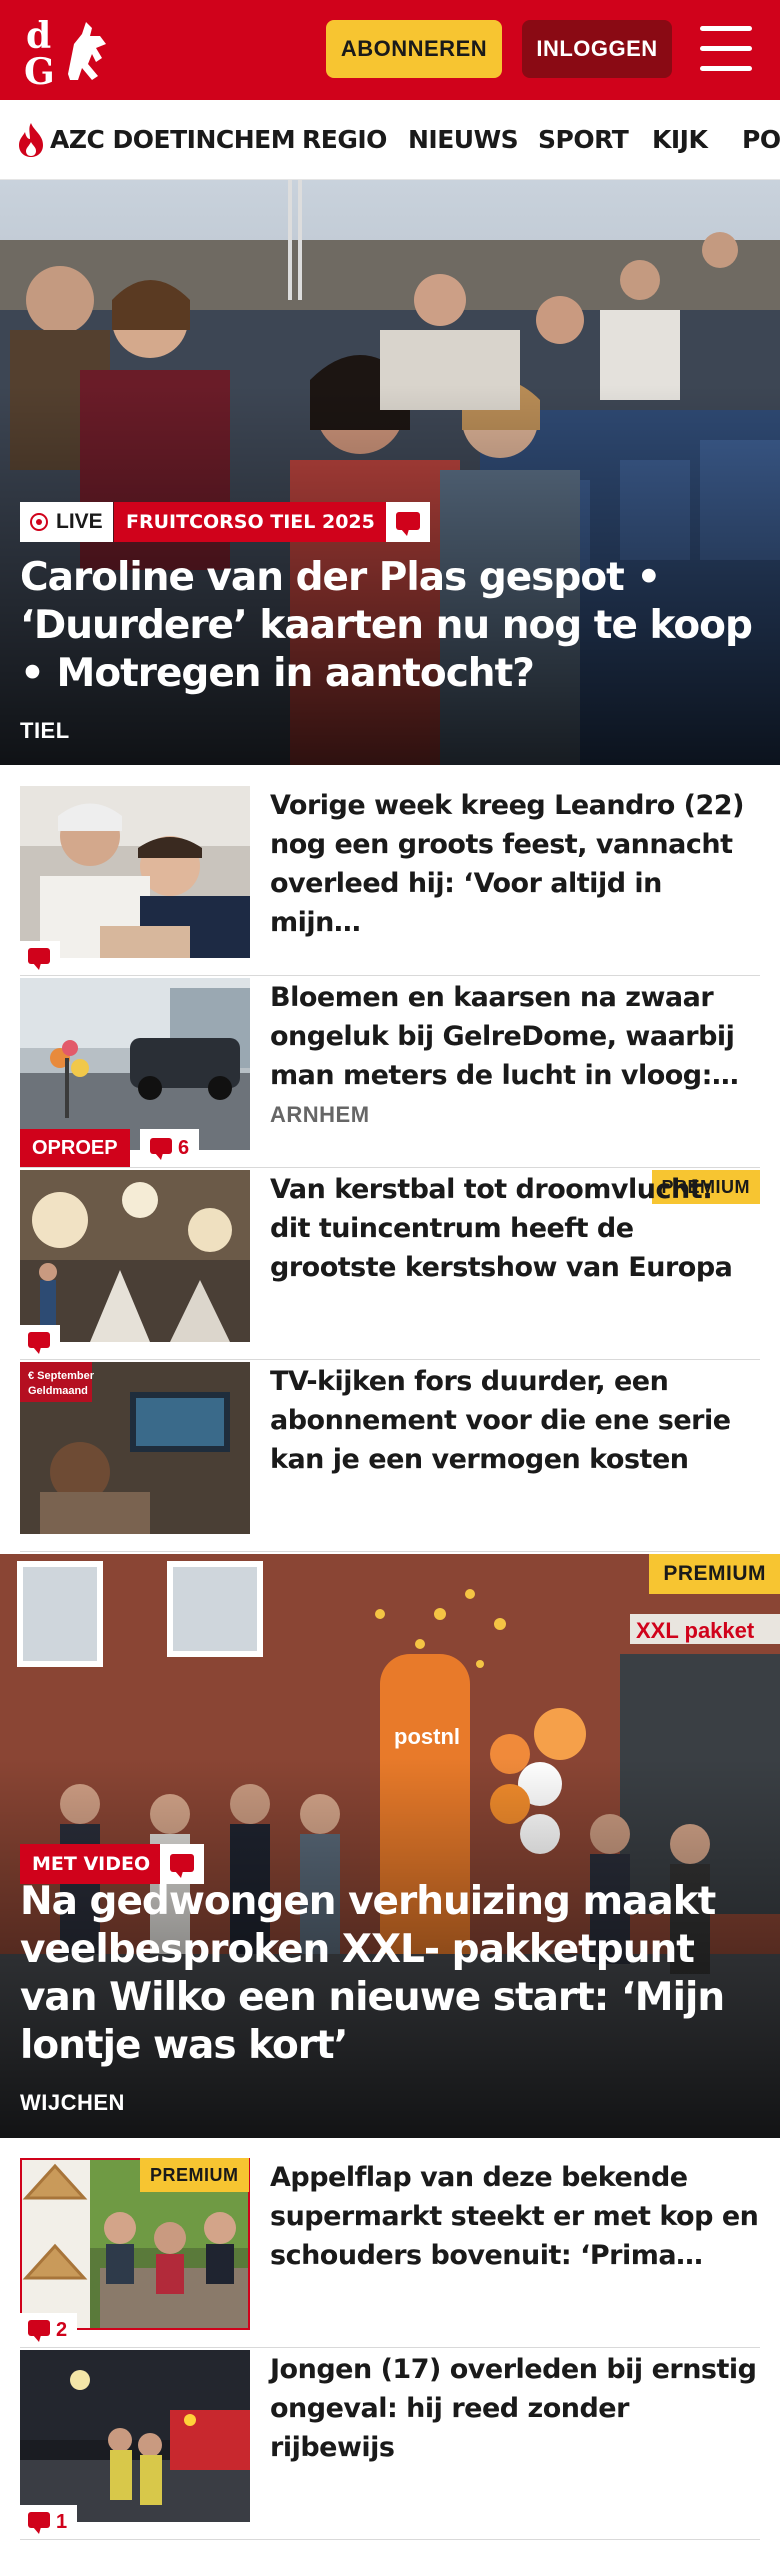 The image size is (780, 2560). What do you see at coordinates (726, 49) in the screenshot?
I see `hamburger-icon` at bounding box center [726, 49].